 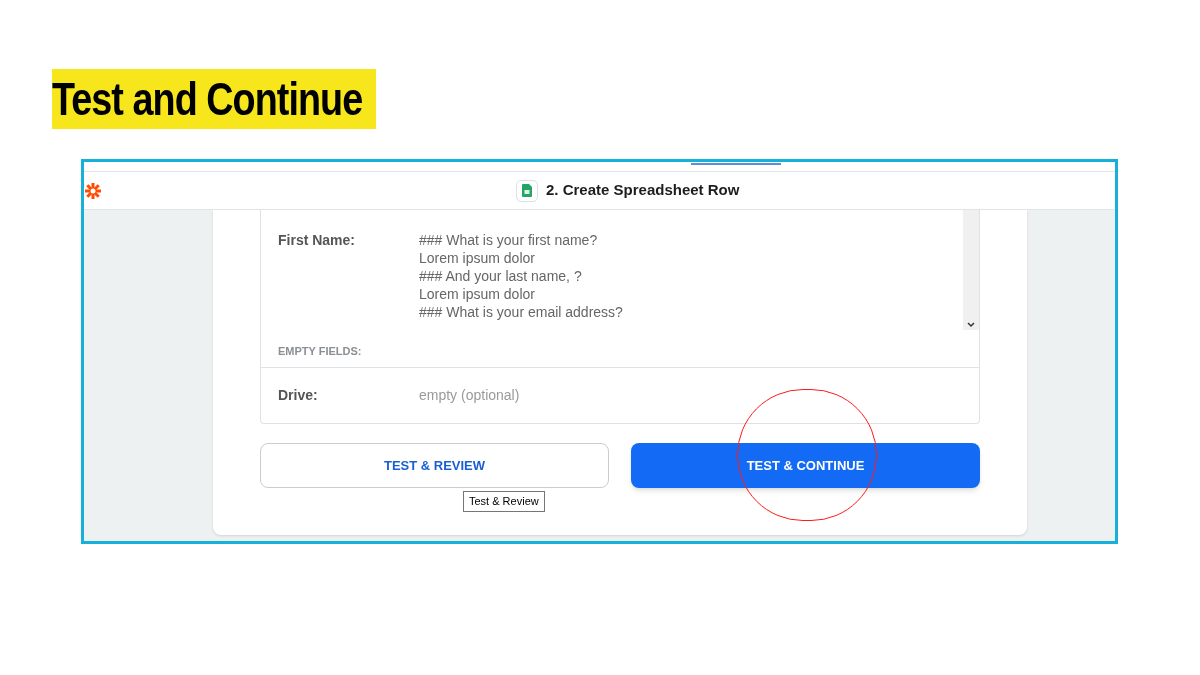 I want to click on section-heading: EMPTY FIELDS:, so click(x=320, y=350).